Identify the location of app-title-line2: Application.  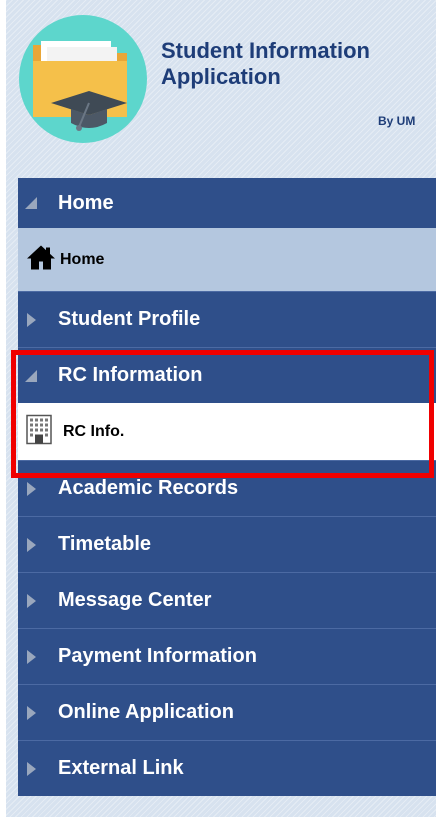
(221, 76).